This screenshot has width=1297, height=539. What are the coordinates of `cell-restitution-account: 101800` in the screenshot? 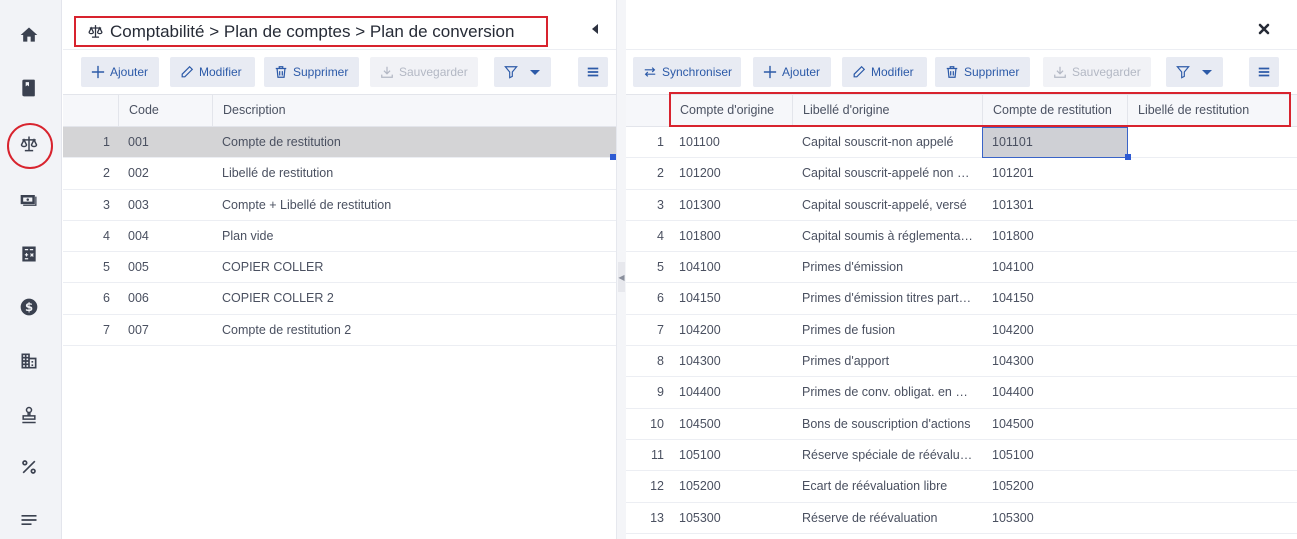 It's located at (1055, 236).